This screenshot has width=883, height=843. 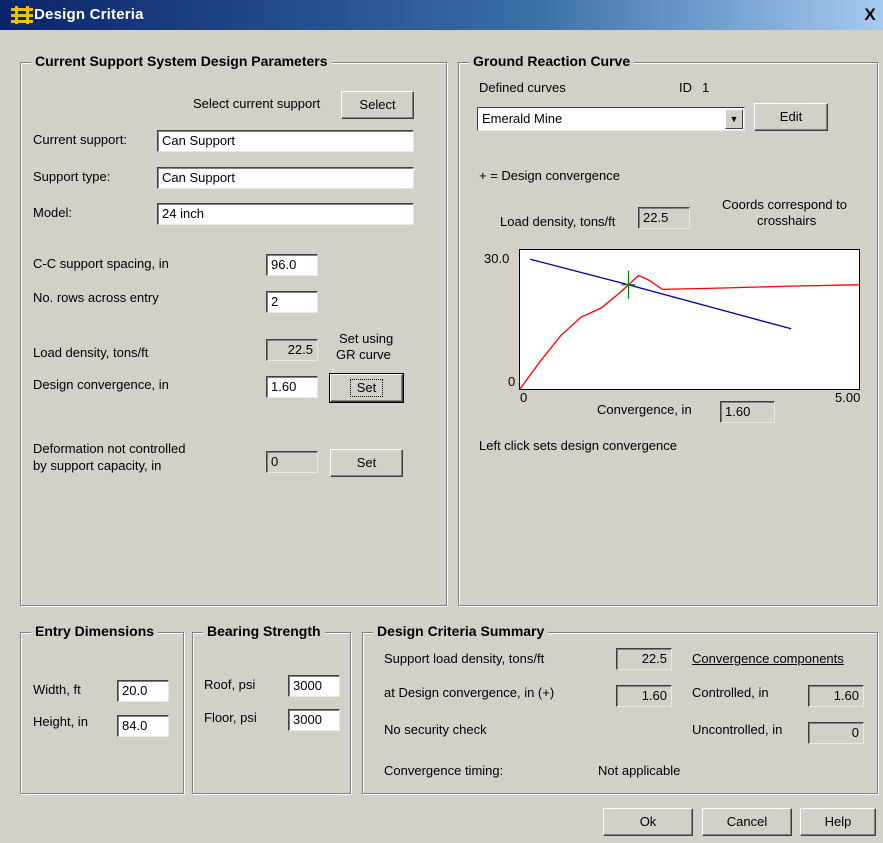 I want to click on grc-convergence-field: 1.60, so click(x=747, y=412).